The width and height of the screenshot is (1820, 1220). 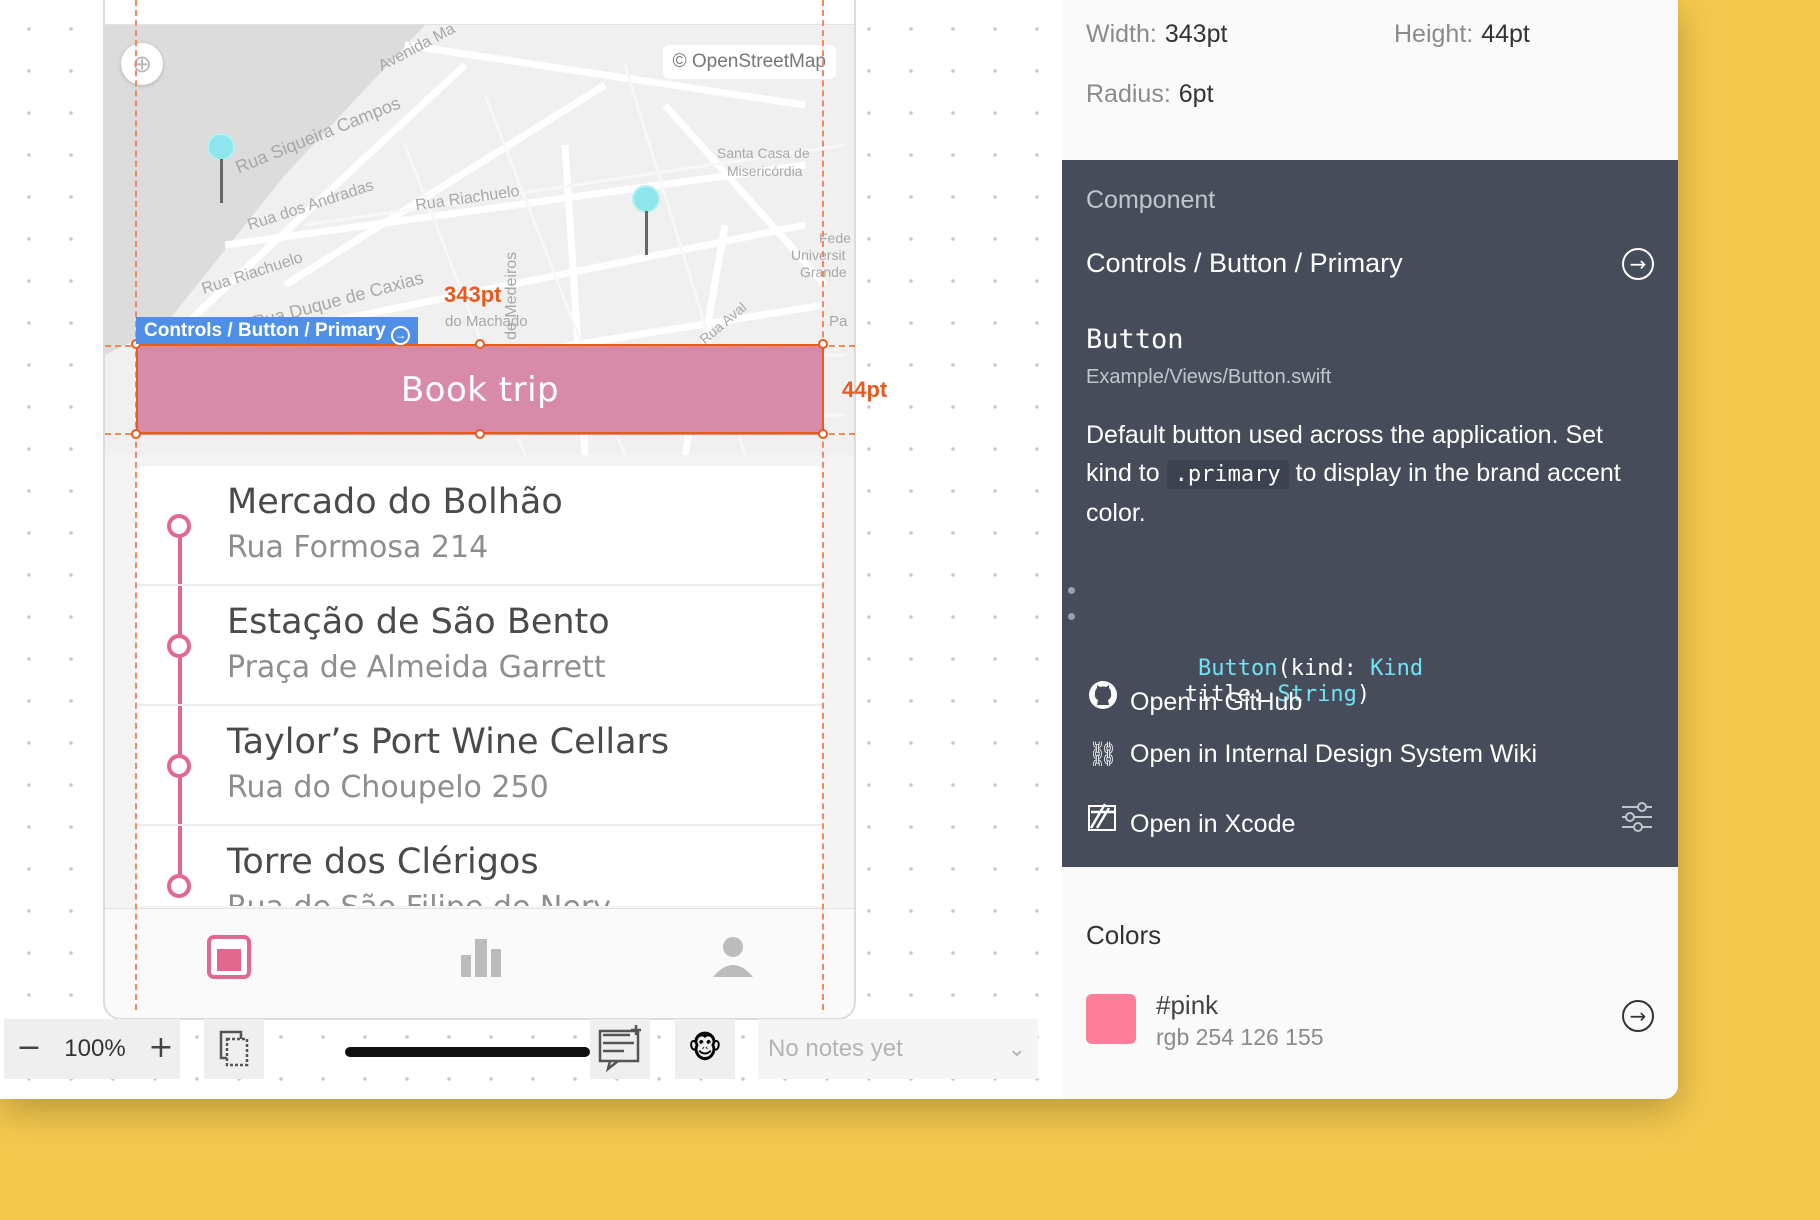 What do you see at coordinates (818, 255) in the screenshot?
I see `street-label: Universit` at bounding box center [818, 255].